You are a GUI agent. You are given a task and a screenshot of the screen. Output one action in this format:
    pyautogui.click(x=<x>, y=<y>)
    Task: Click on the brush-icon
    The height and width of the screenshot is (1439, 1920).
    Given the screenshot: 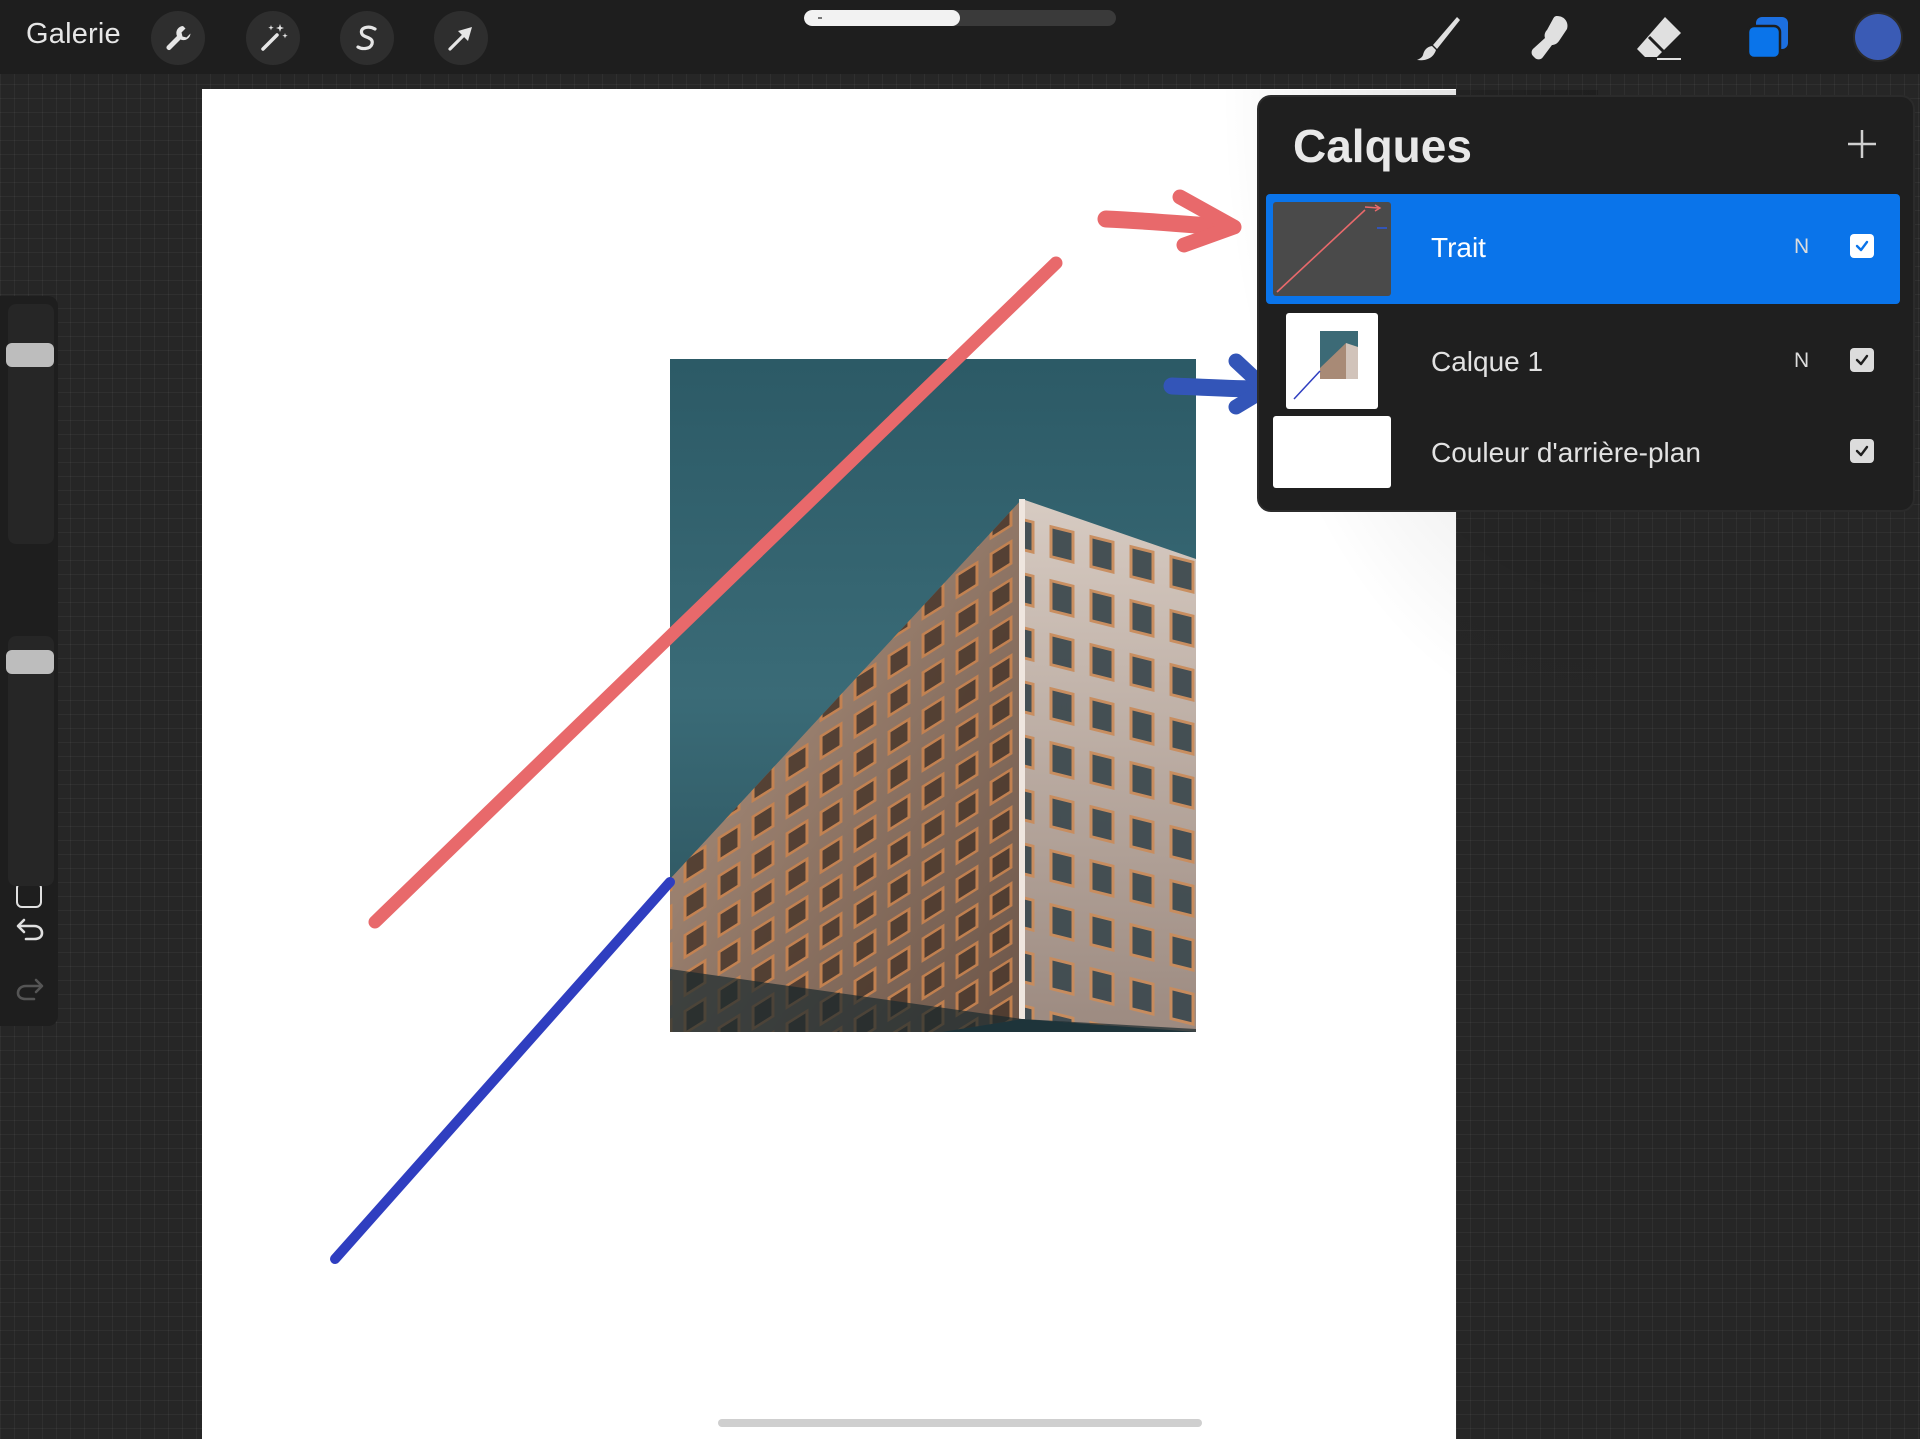 What is the action you would take?
    pyautogui.click(x=1438, y=39)
    